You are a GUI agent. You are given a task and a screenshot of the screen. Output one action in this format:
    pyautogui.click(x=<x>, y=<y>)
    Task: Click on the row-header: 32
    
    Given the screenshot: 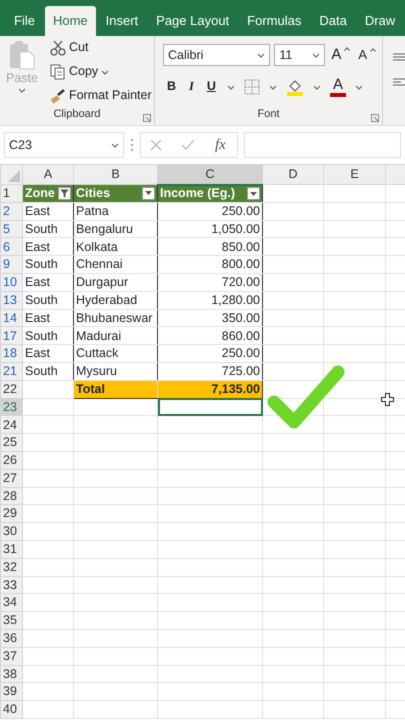 What is the action you would take?
    pyautogui.click(x=11, y=567)
    